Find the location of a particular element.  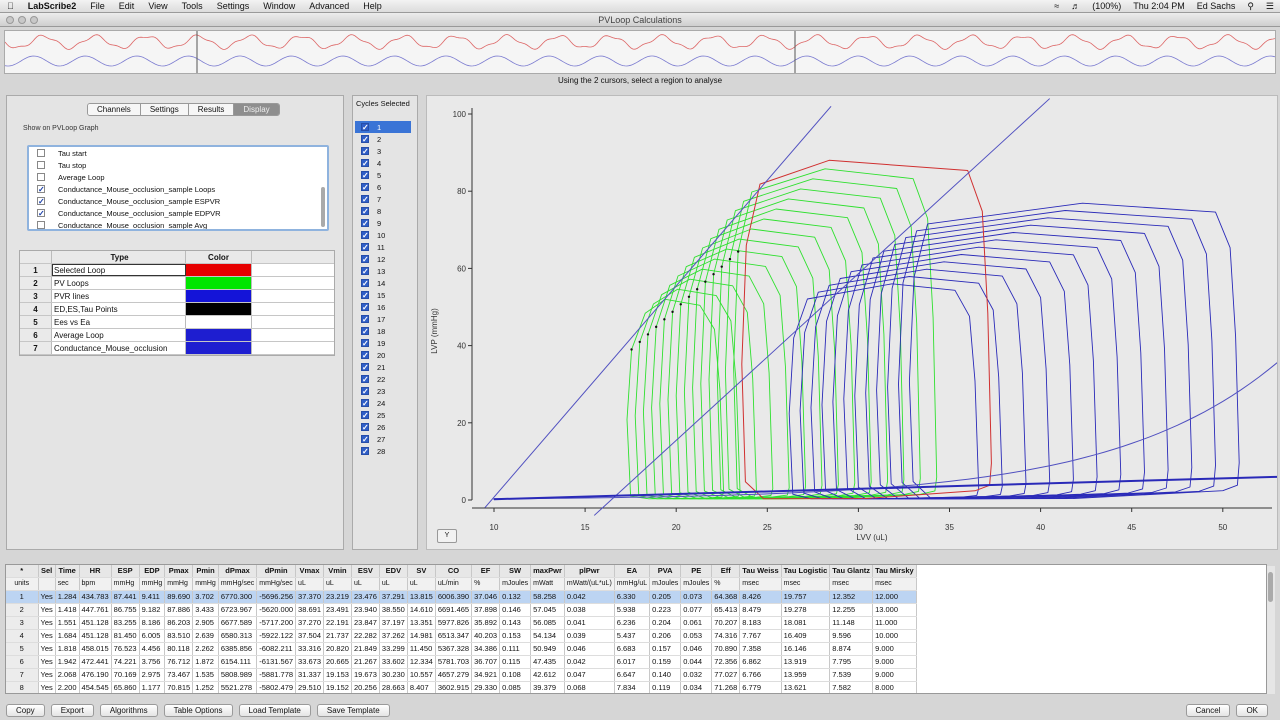

table-header-cell: SV is located at coordinates (421, 572).